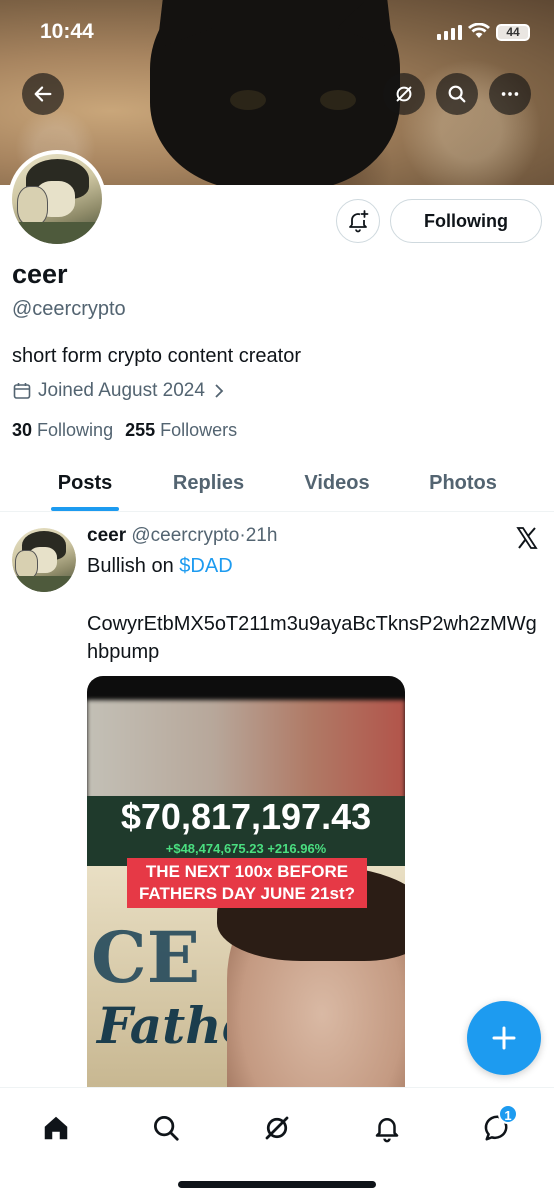 This screenshot has height=1199, width=554. I want to click on home-indicator, so click(277, 1184).